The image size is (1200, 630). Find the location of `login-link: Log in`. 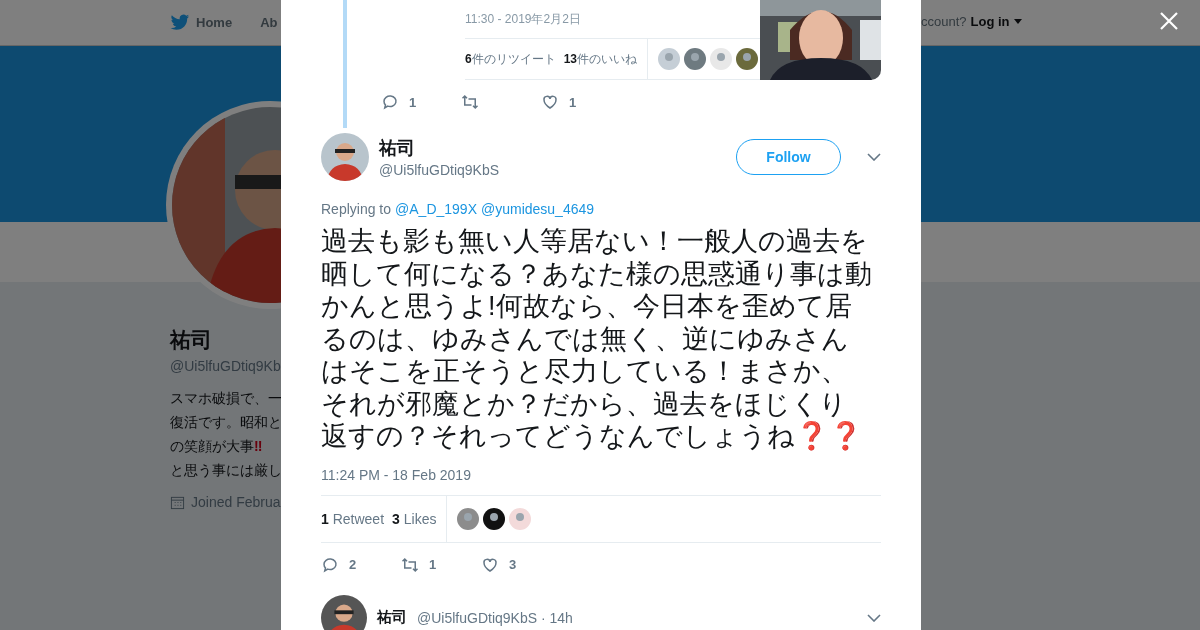

login-link: Log in is located at coordinates (990, 21).